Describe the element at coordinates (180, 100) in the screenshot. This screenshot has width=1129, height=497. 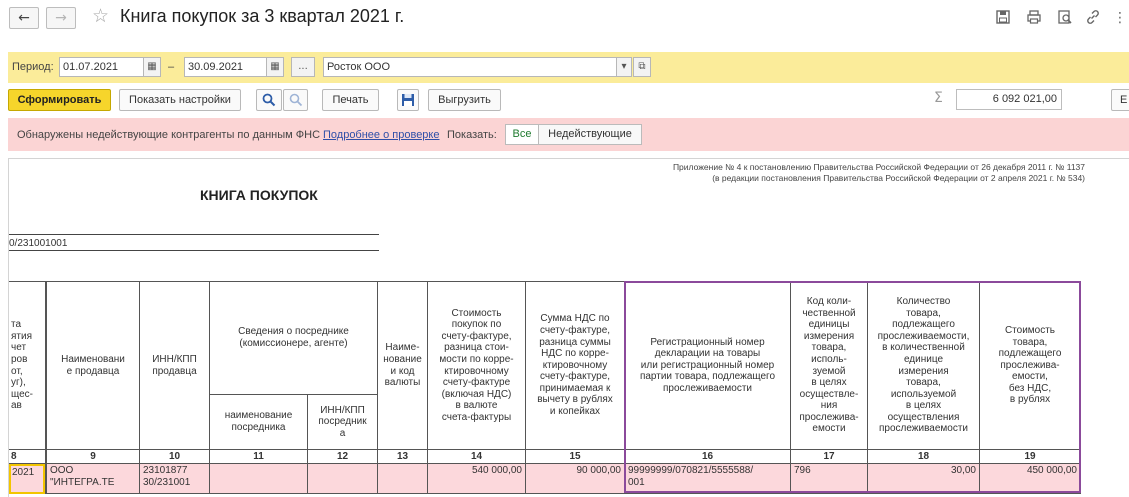
I see `show-settings-button: Показать настройки` at that location.